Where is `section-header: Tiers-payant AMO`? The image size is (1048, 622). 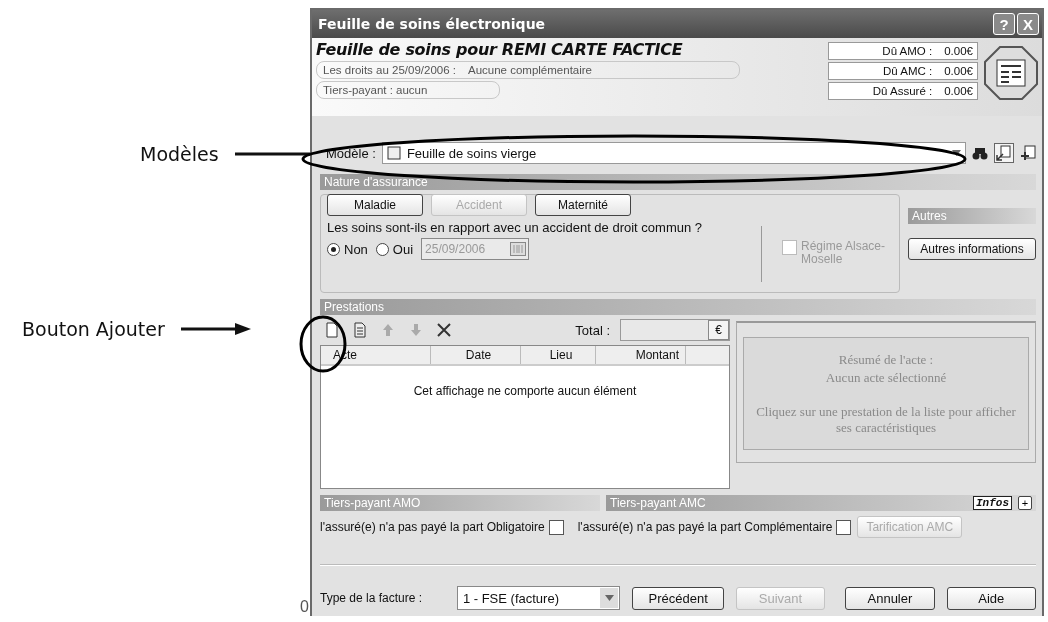
section-header: Tiers-payant AMO is located at coordinates (460, 503).